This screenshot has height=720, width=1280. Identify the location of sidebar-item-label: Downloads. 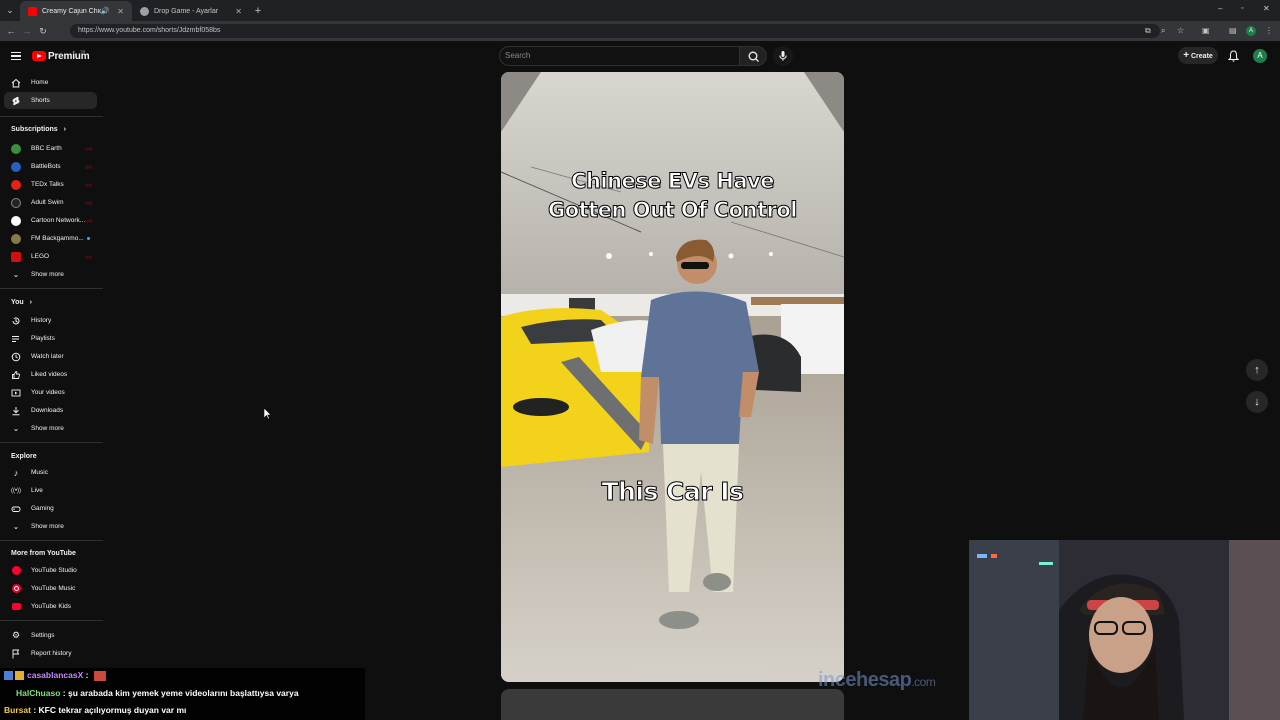
(47, 410).